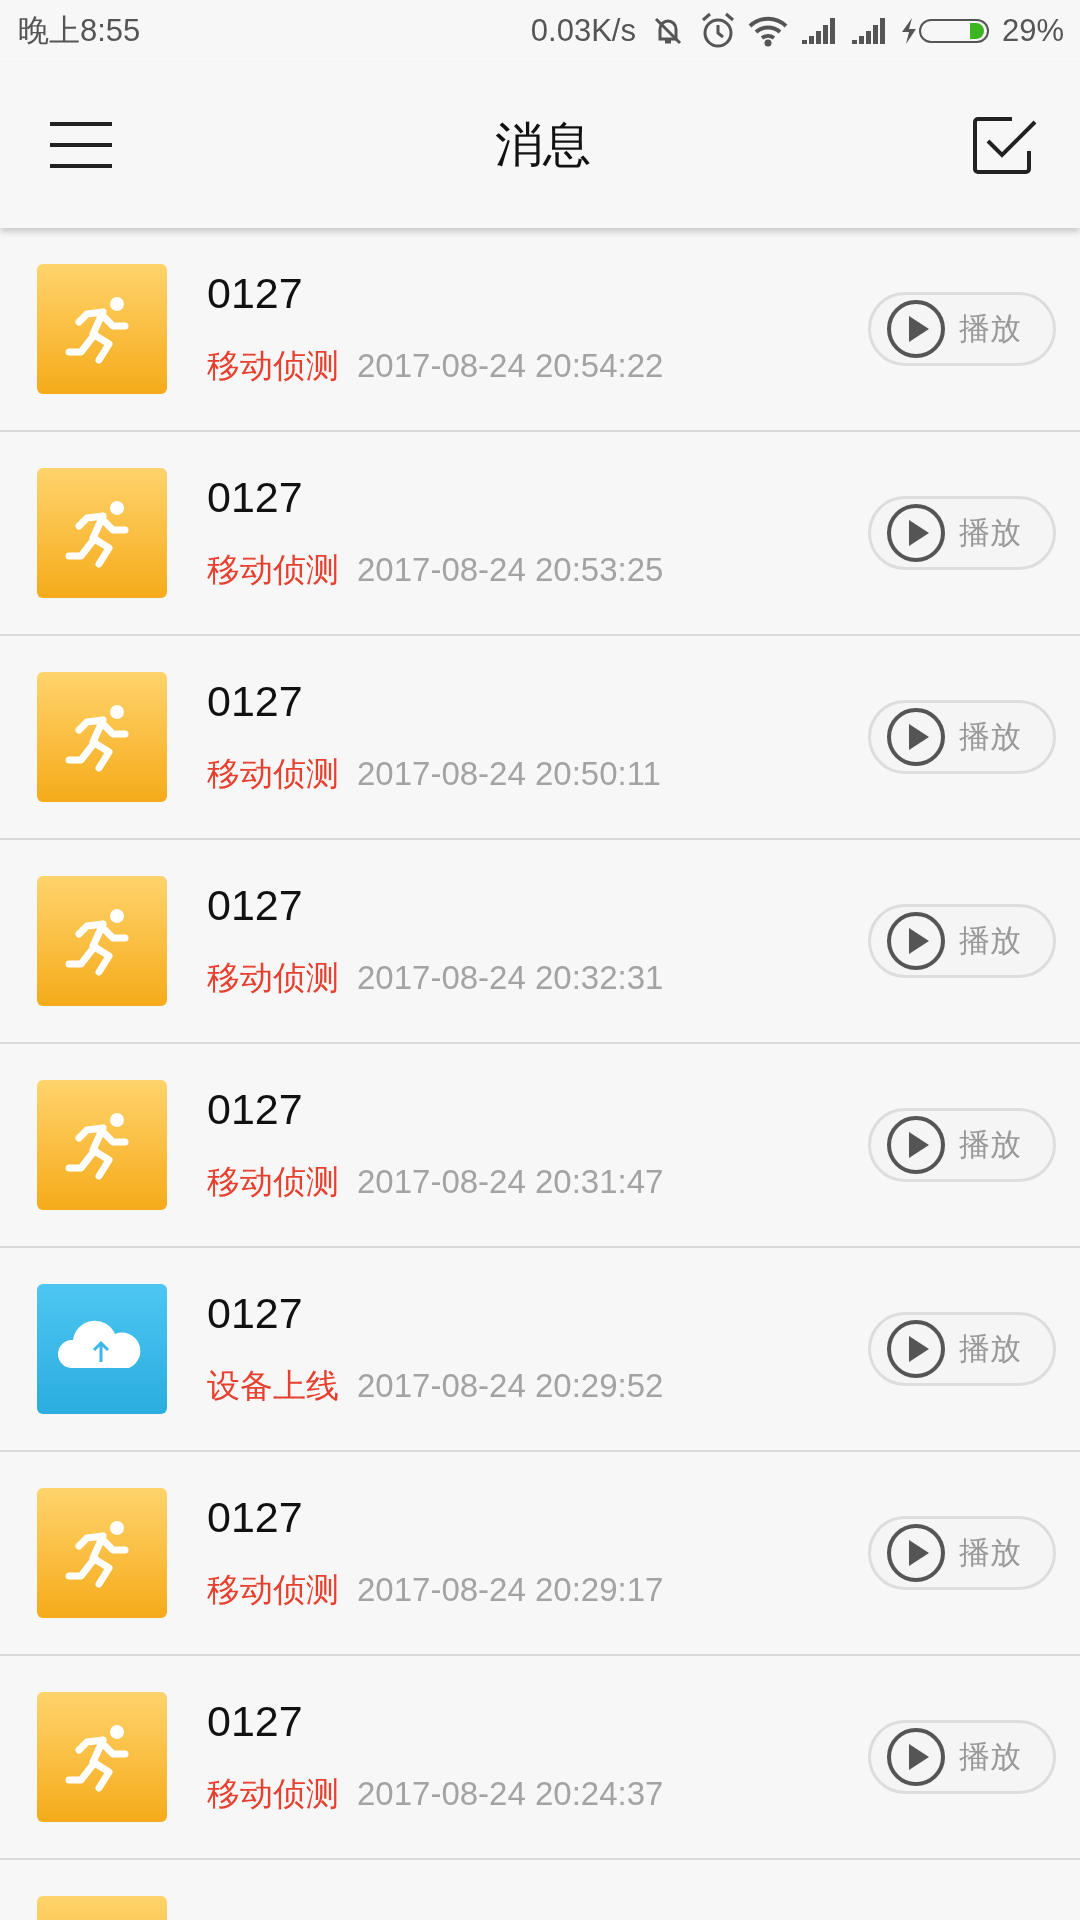  What do you see at coordinates (81, 145) in the screenshot?
I see `menu-icon` at bounding box center [81, 145].